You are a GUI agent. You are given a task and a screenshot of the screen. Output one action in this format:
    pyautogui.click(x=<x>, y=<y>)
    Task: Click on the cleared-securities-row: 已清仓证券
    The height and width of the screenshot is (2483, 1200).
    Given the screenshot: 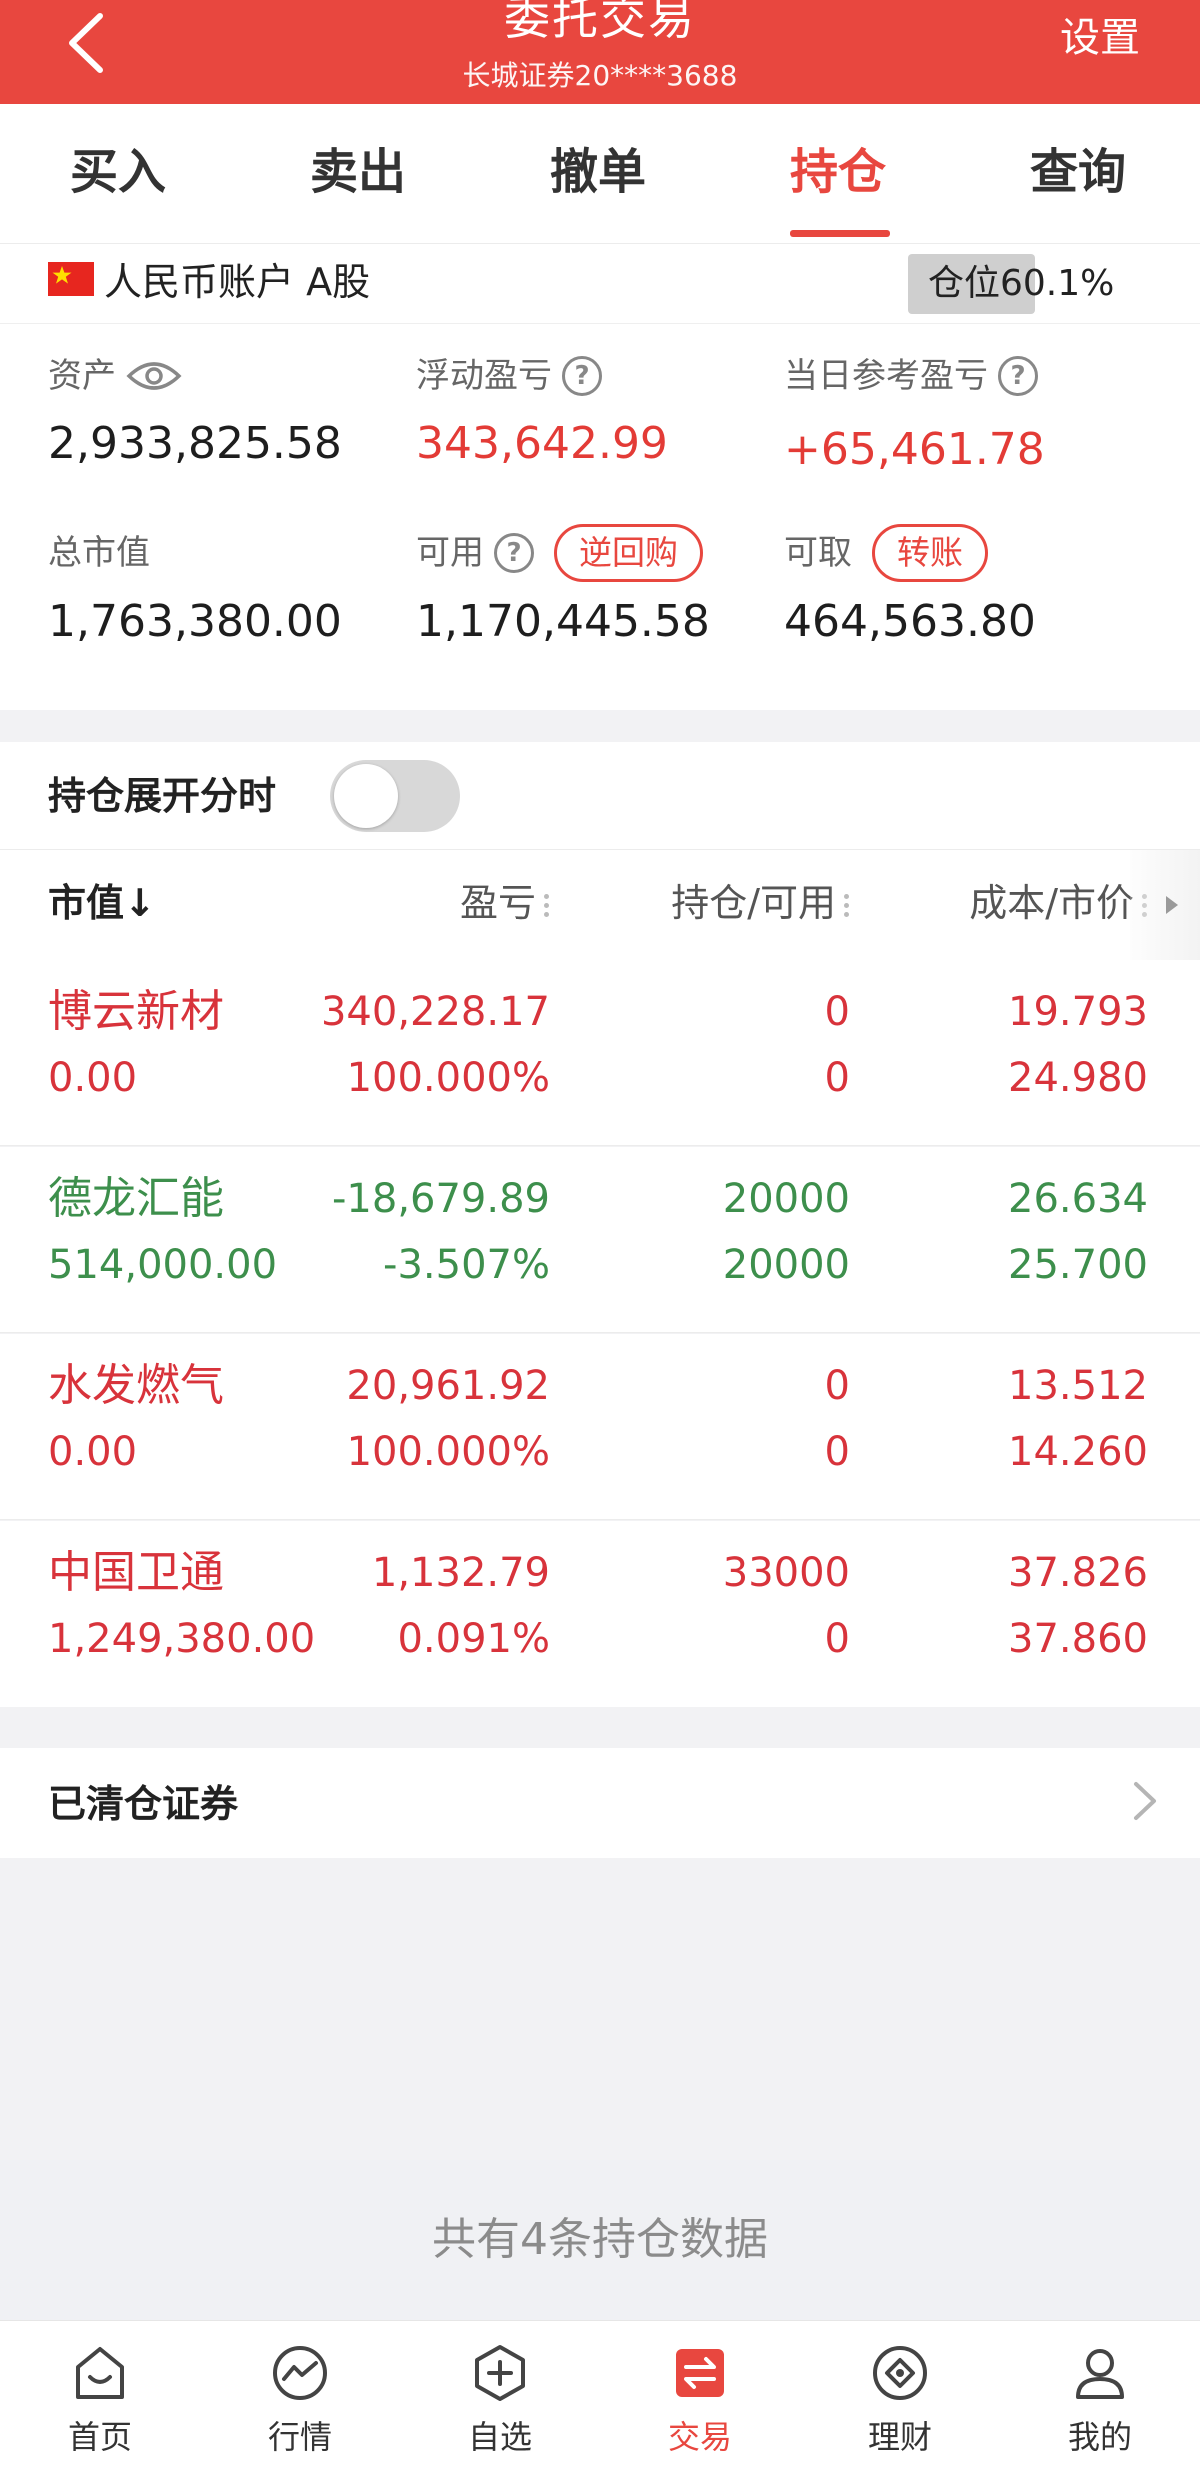 What is the action you would take?
    pyautogui.click(x=600, y=1803)
    